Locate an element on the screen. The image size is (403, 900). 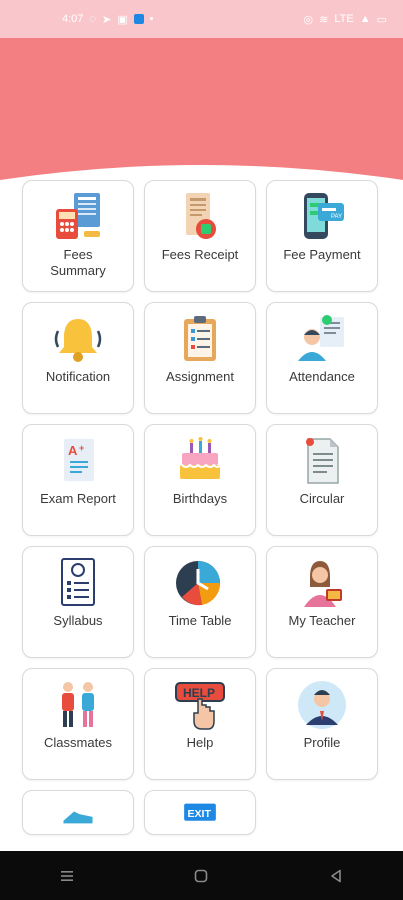
tile-fees-receipt: Fees Receipt is located at coordinates (200, 236).